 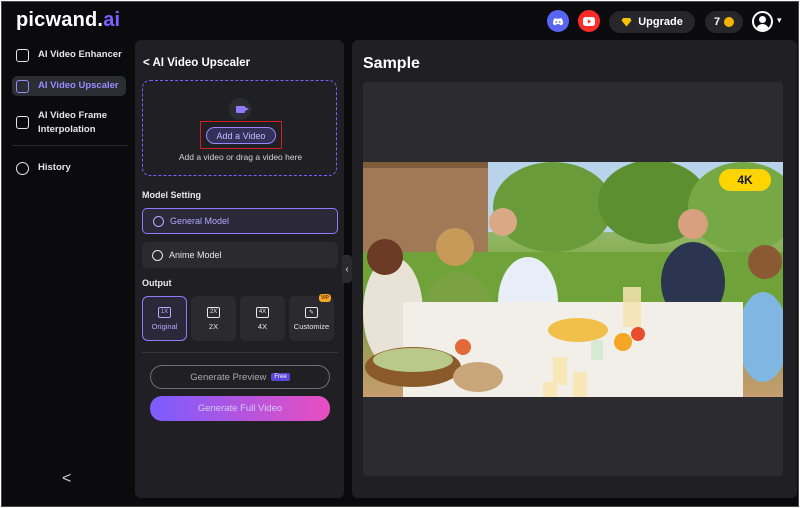 What do you see at coordinates (400, 21) in the screenshot?
I see `top-bar: picwand.ai Upgrade 7 ▾` at bounding box center [400, 21].